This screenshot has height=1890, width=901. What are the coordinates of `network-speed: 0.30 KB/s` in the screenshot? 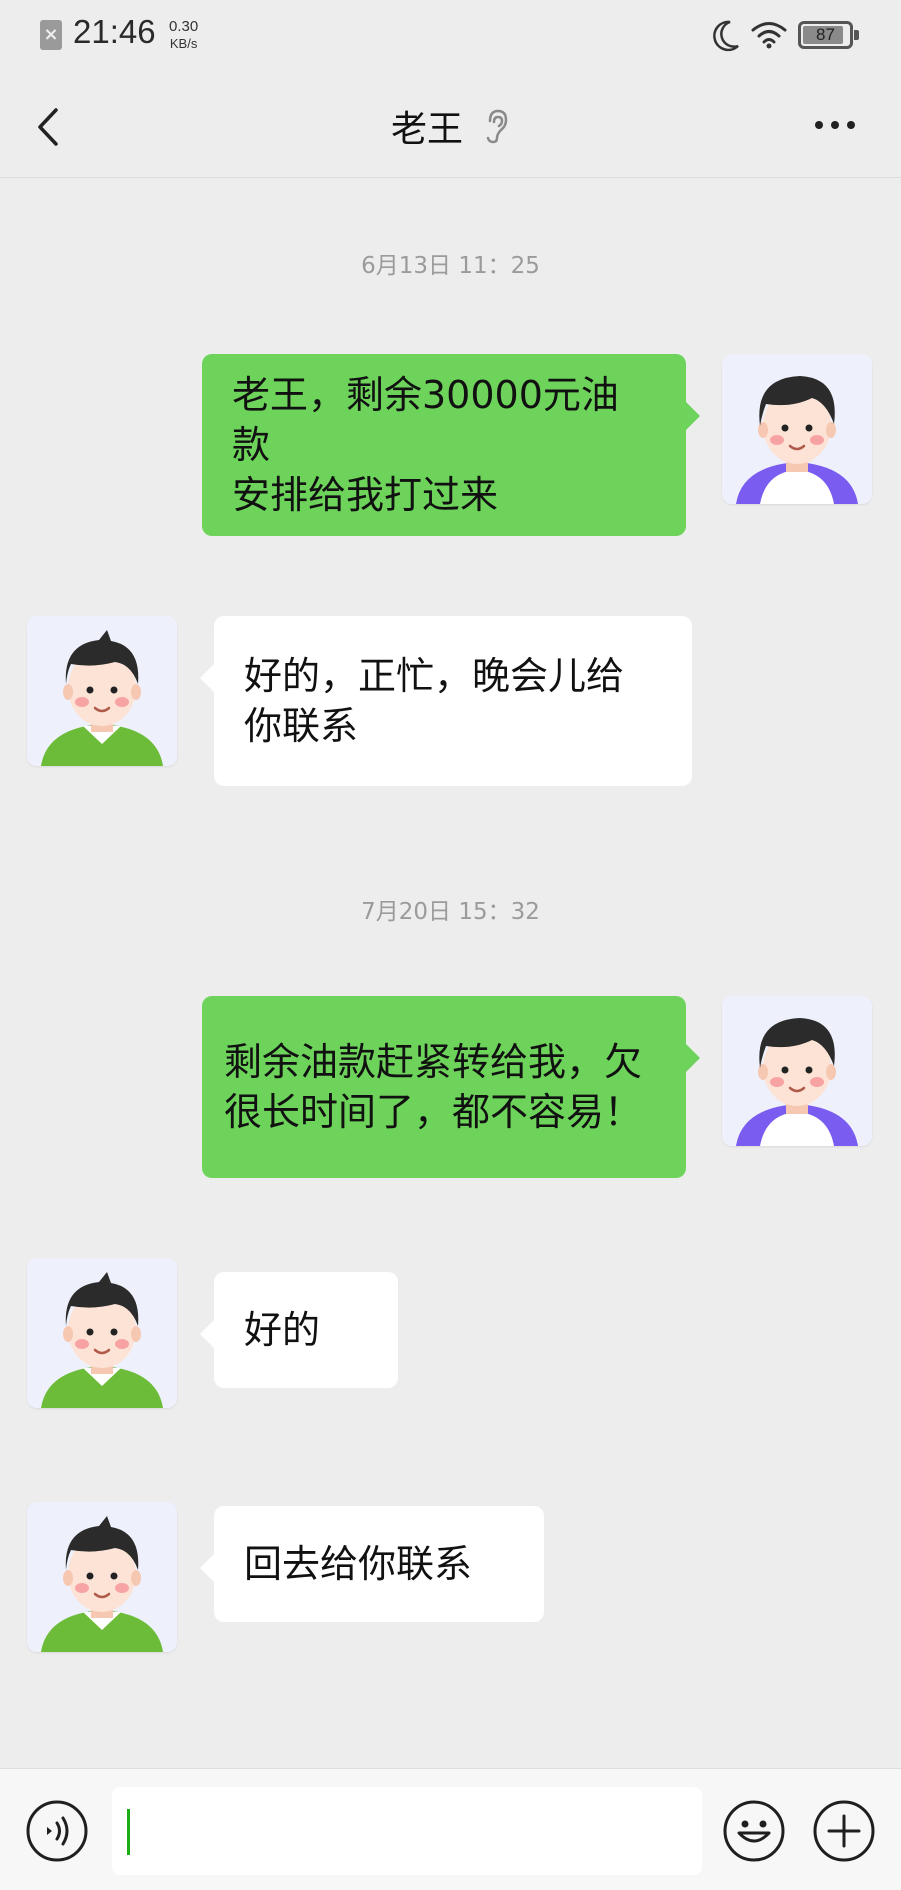 It's located at (183, 35).